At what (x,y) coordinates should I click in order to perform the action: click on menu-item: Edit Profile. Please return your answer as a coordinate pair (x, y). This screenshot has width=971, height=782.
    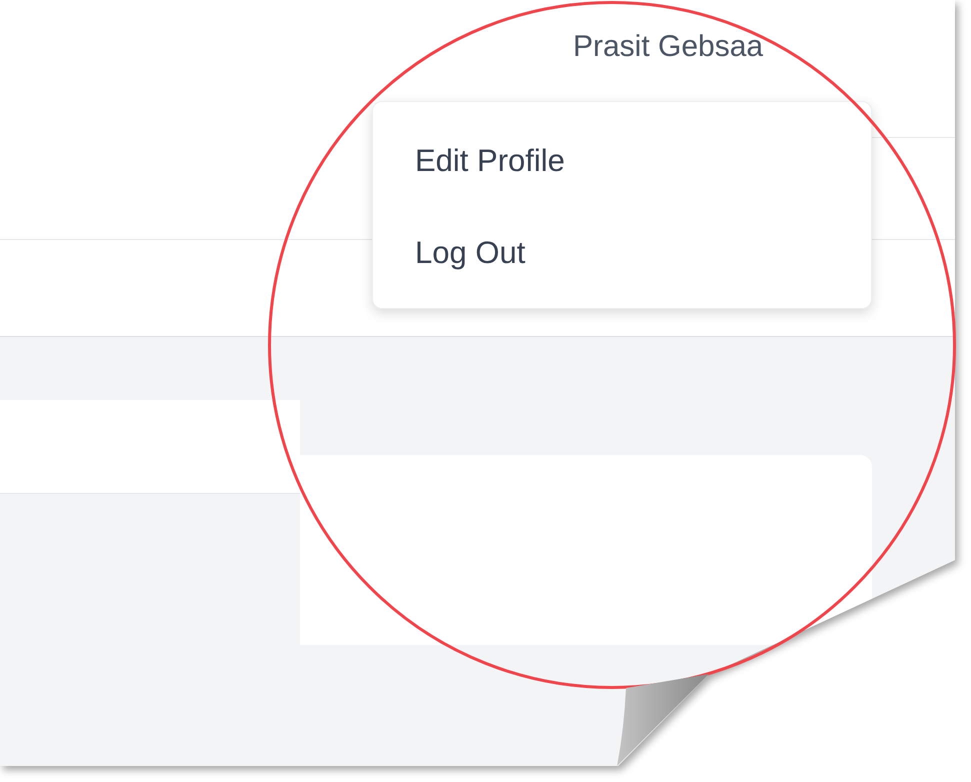
    Looking at the image, I should click on (490, 161).